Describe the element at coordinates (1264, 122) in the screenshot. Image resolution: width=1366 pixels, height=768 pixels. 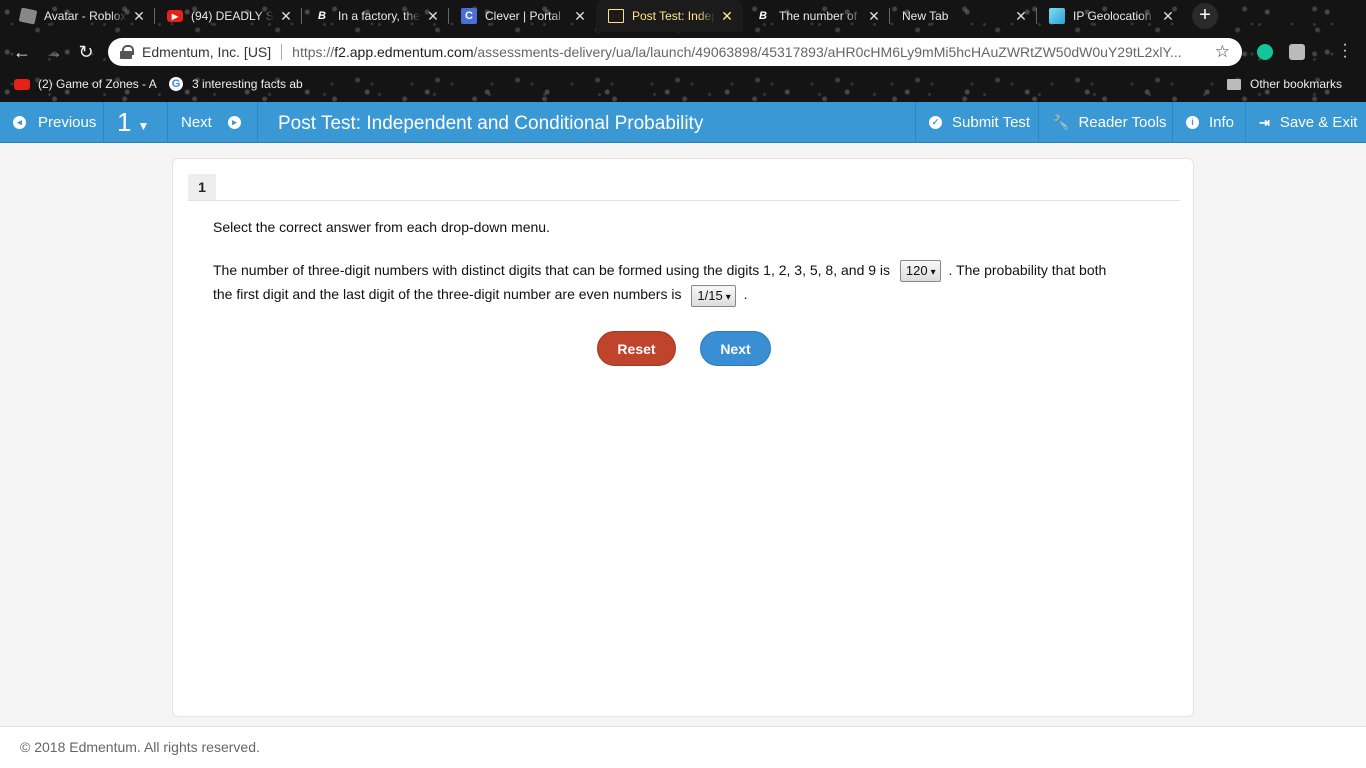
I see `sign-out-icon: ⇥` at that location.